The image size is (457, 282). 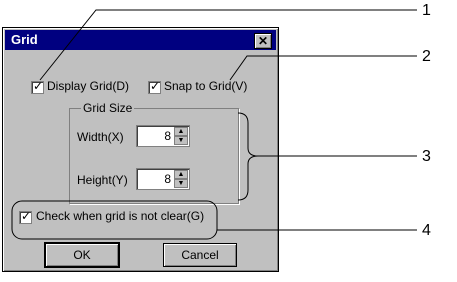 I want to click on width-spinner: 8 ▲ ▼, so click(x=163, y=136).